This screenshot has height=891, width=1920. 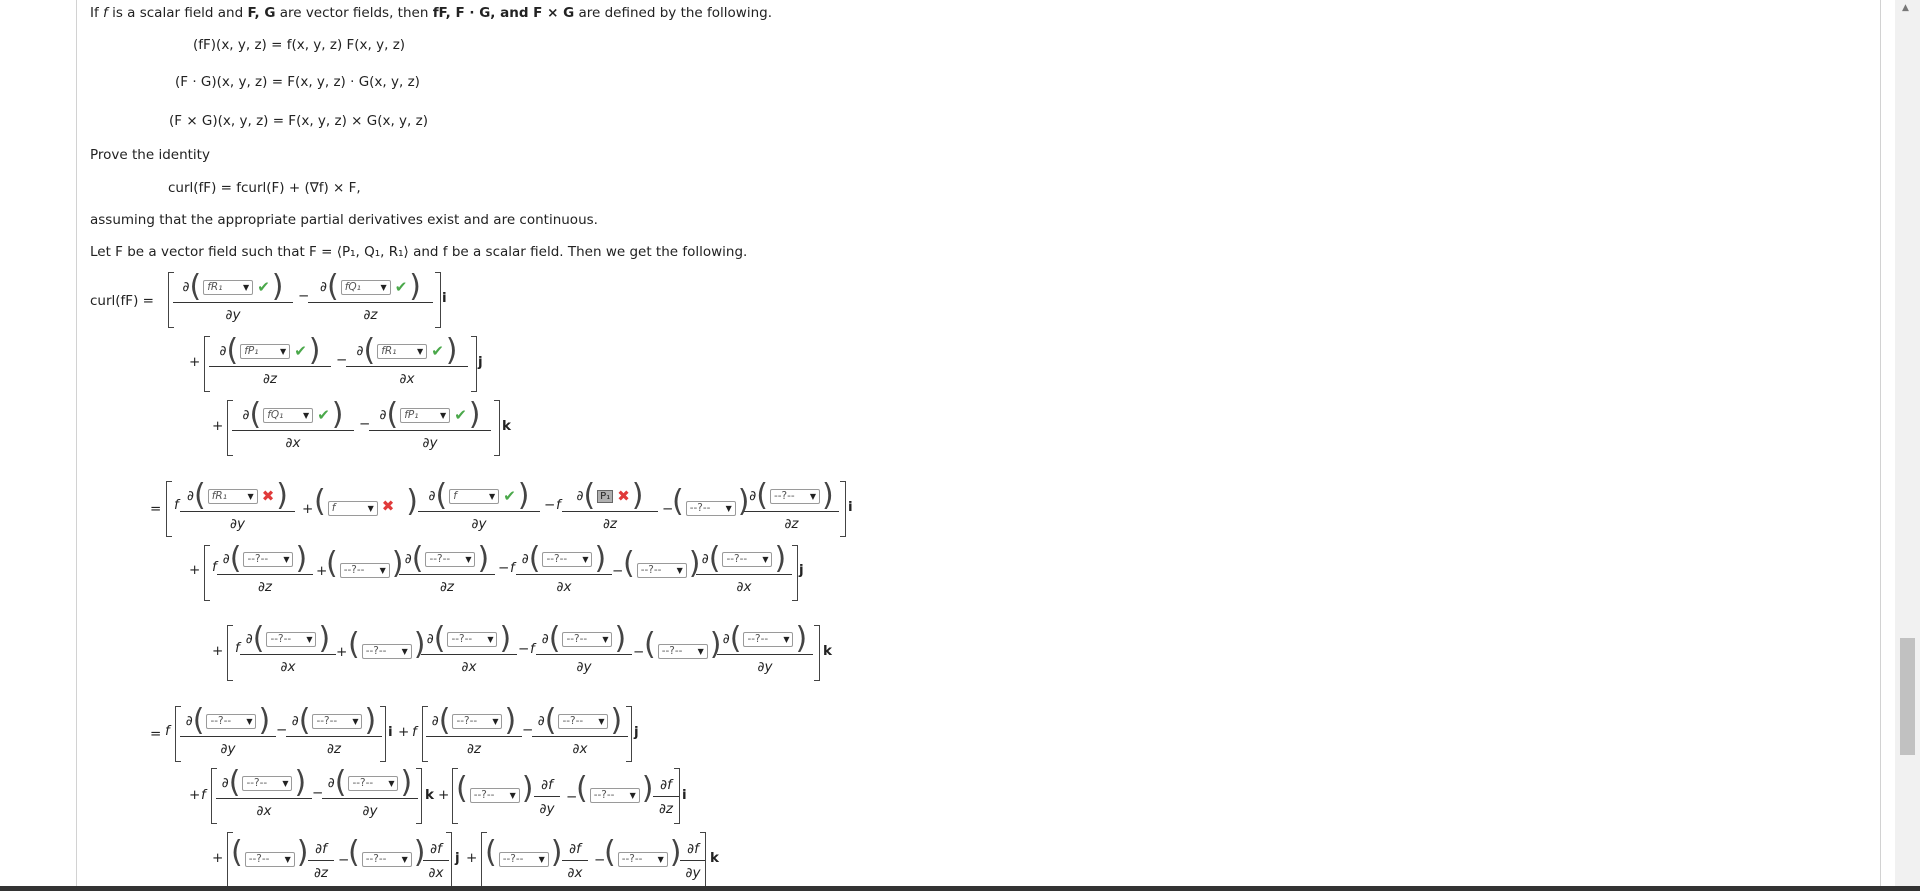 I want to click on answer-dropdown: P₁, so click(x=605, y=496).